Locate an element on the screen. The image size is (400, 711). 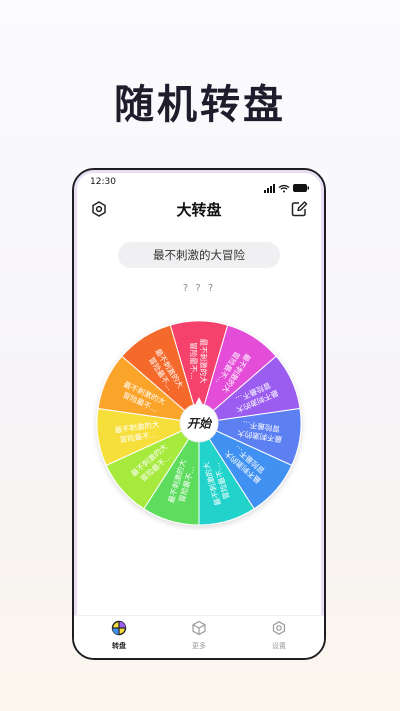
tab-wheel: 转盘 is located at coordinates (119, 635).